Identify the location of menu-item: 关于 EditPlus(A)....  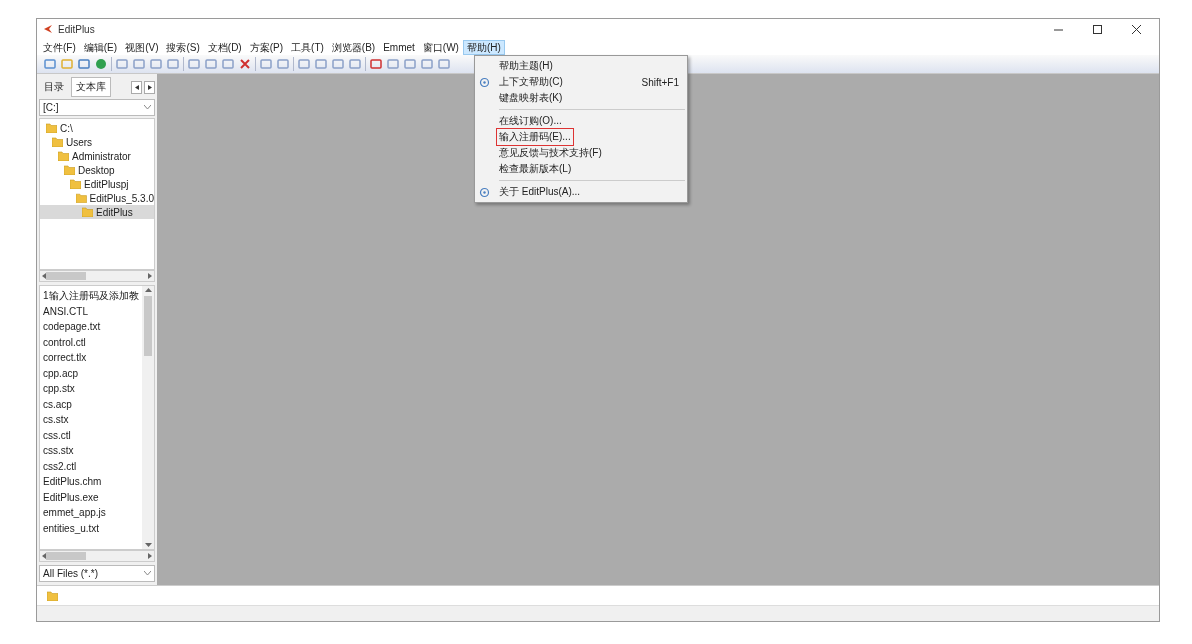
(581, 192).